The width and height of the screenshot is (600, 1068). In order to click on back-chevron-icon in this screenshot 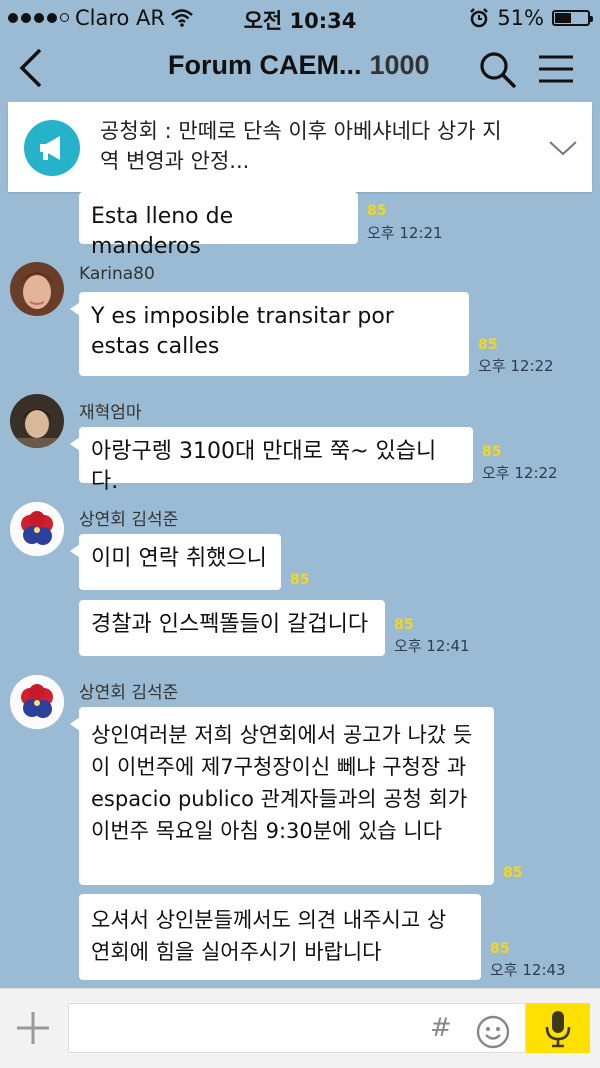, I will do `click(34, 68)`.